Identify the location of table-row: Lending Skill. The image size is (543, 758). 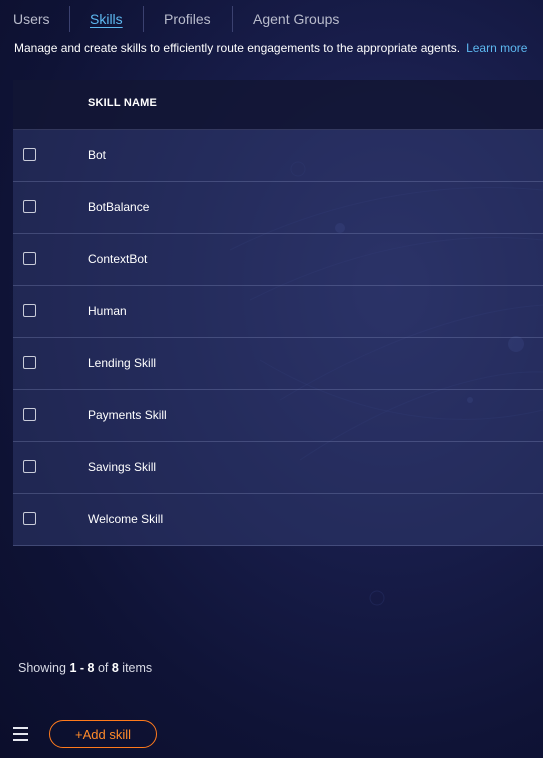
(278, 364).